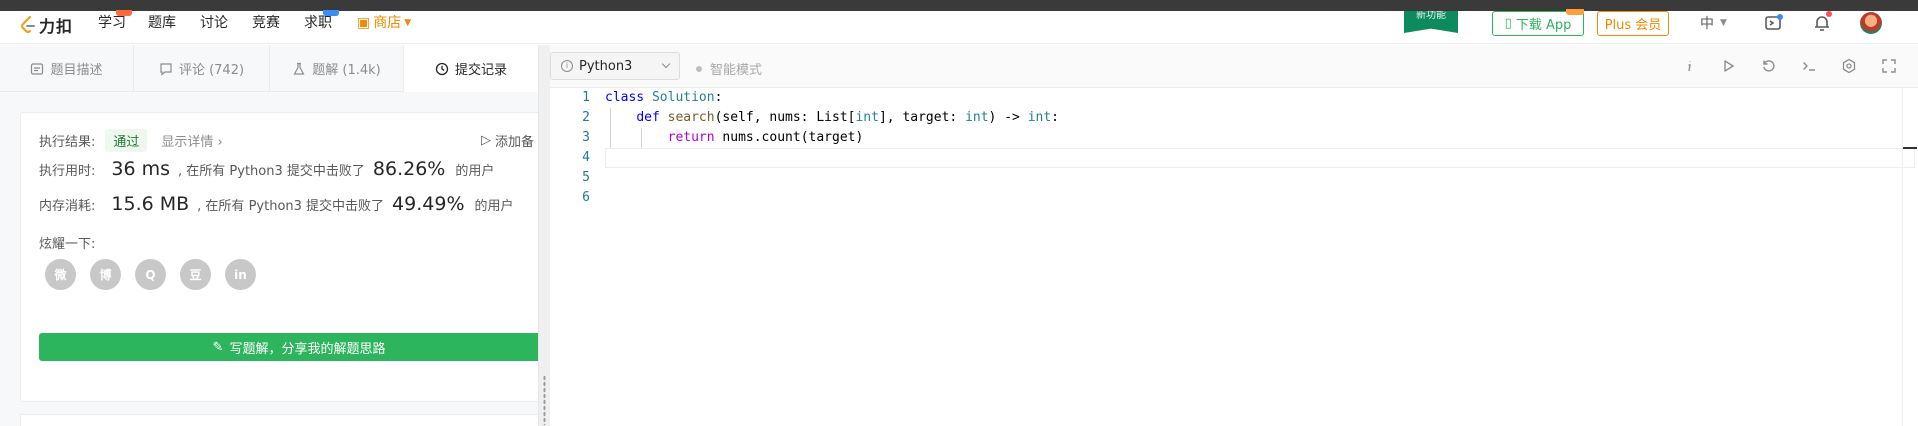 Image resolution: width=1918 pixels, height=426 pixels. What do you see at coordinates (150, 204) in the screenshot?
I see `memory-value: 15.6 MB` at bounding box center [150, 204].